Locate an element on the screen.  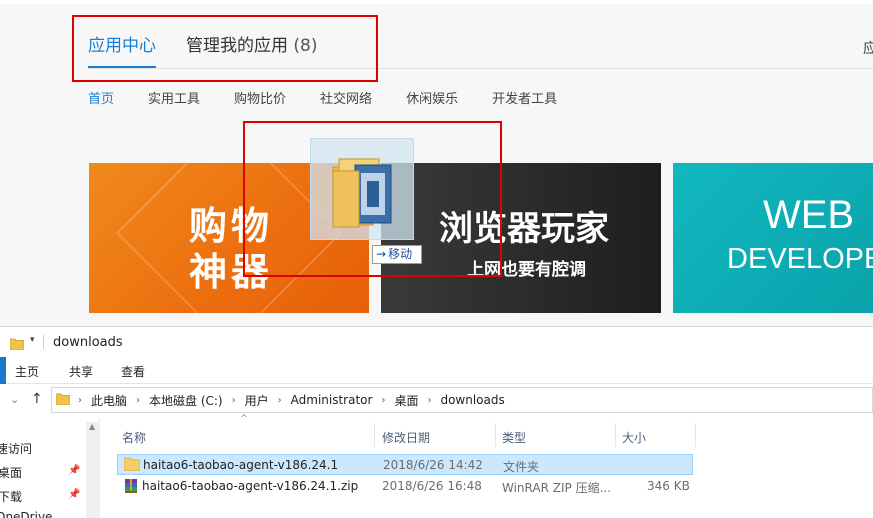
ribbon-tab-view: 查看 is located at coordinates (133, 371).